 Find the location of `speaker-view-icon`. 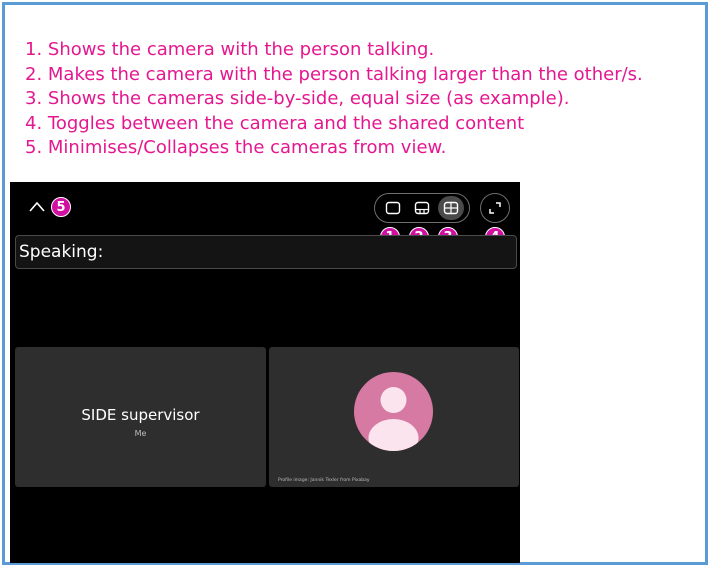

speaker-view-icon is located at coordinates (393, 208).